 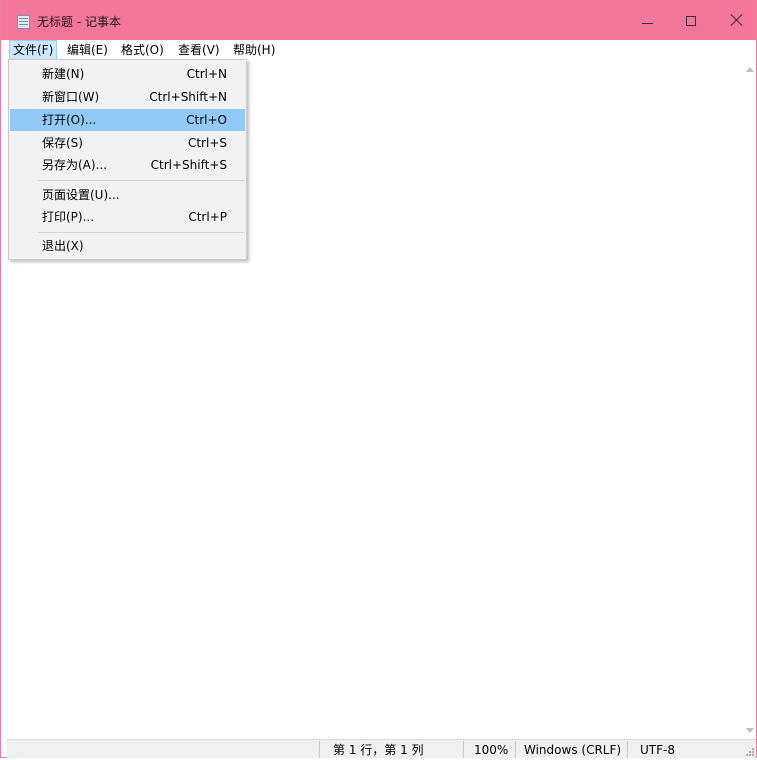 I want to click on menu-item-shortcut: Ctrl+Shift+N, so click(x=188, y=97).